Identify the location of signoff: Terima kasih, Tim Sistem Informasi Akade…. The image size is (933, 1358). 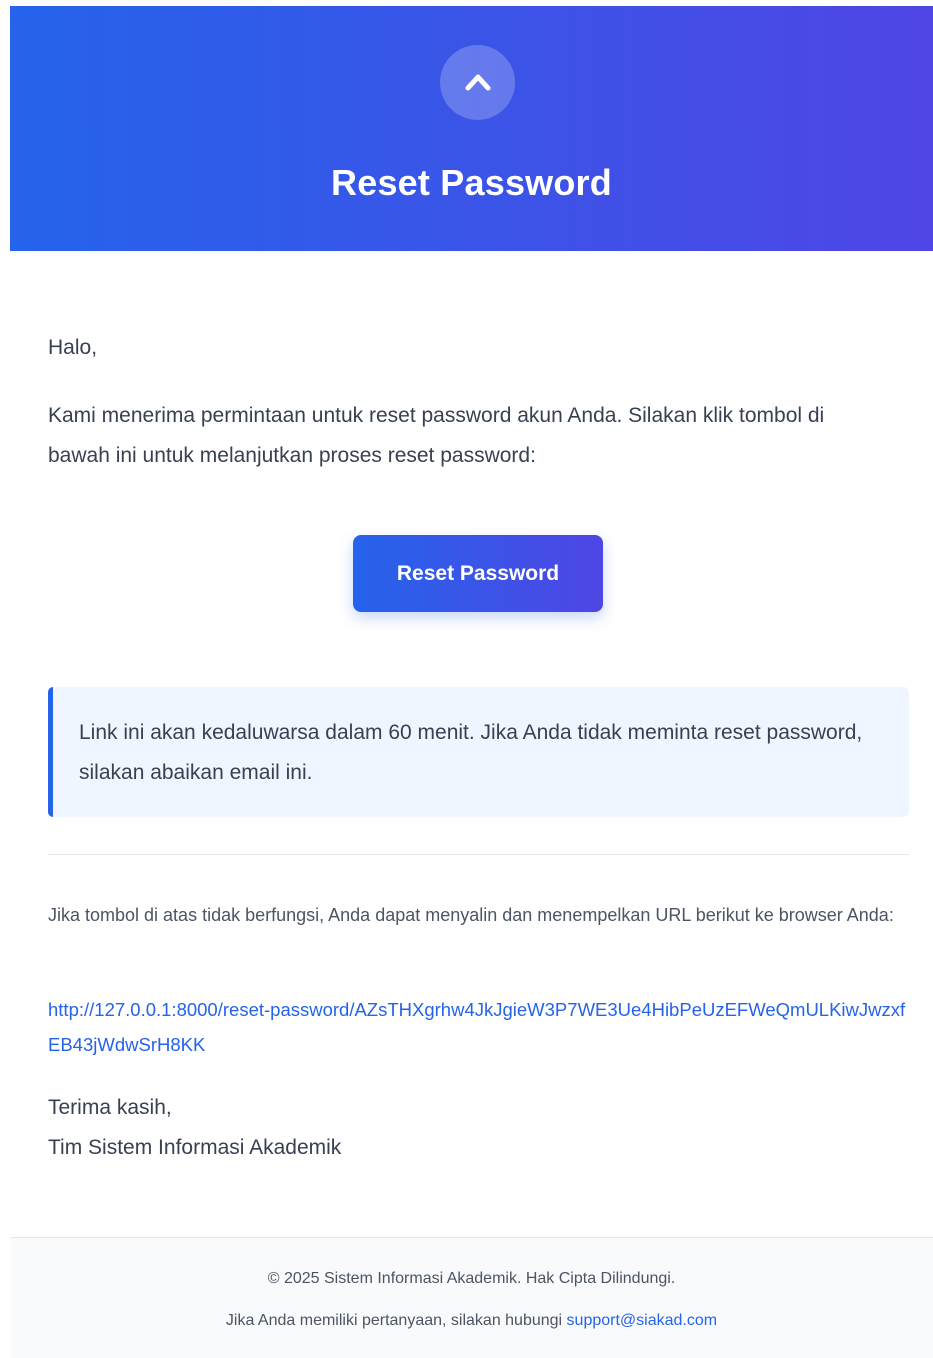
(194, 1128).